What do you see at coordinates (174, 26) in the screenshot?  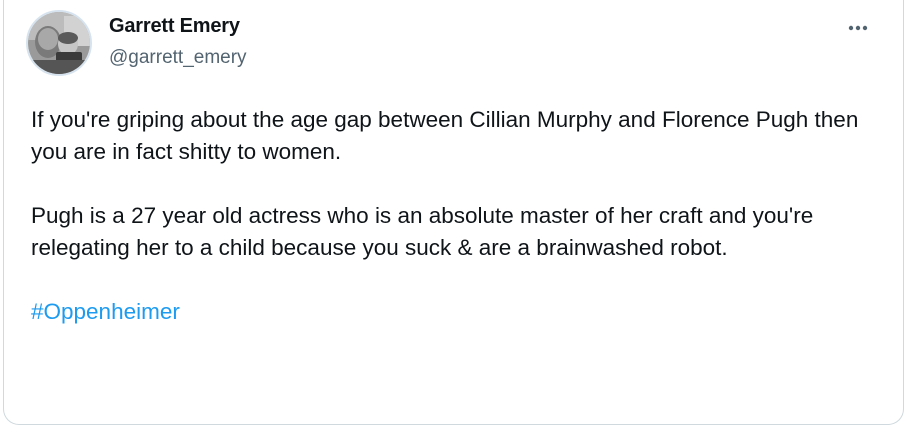 I see `author-display-name: Garrett Emery` at bounding box center [174, 26].